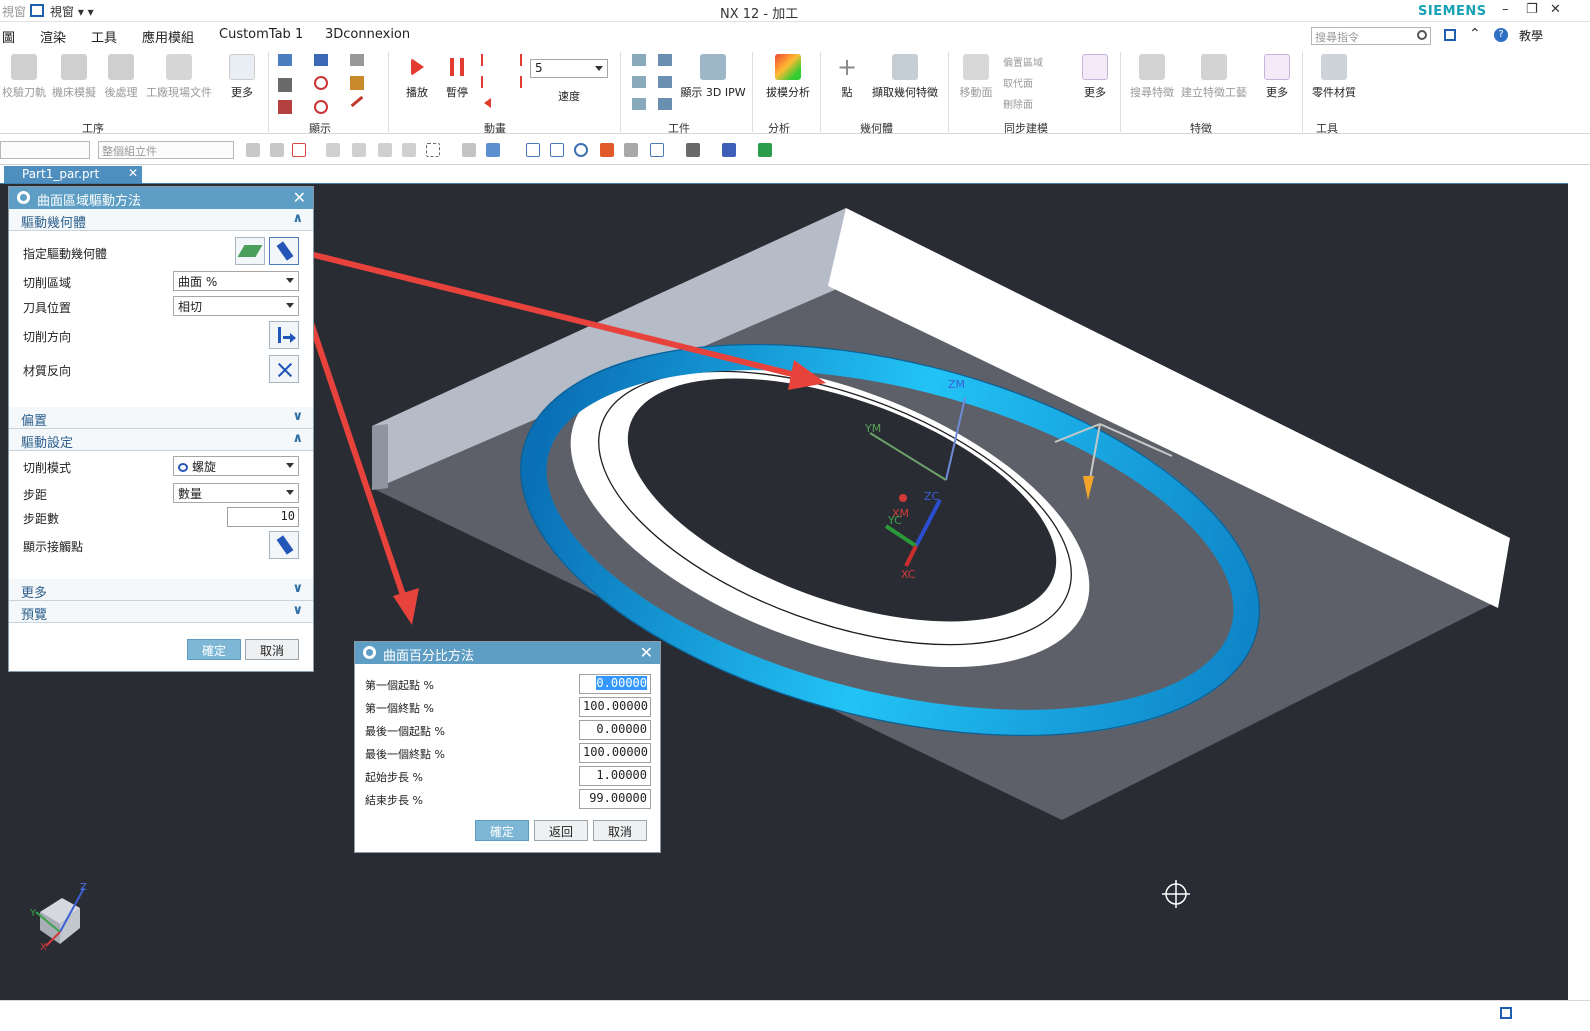  What do you see at coordinates (569, 68) in the screenshot?
I see `speed-select: 5` at bounding box center [569, 68].